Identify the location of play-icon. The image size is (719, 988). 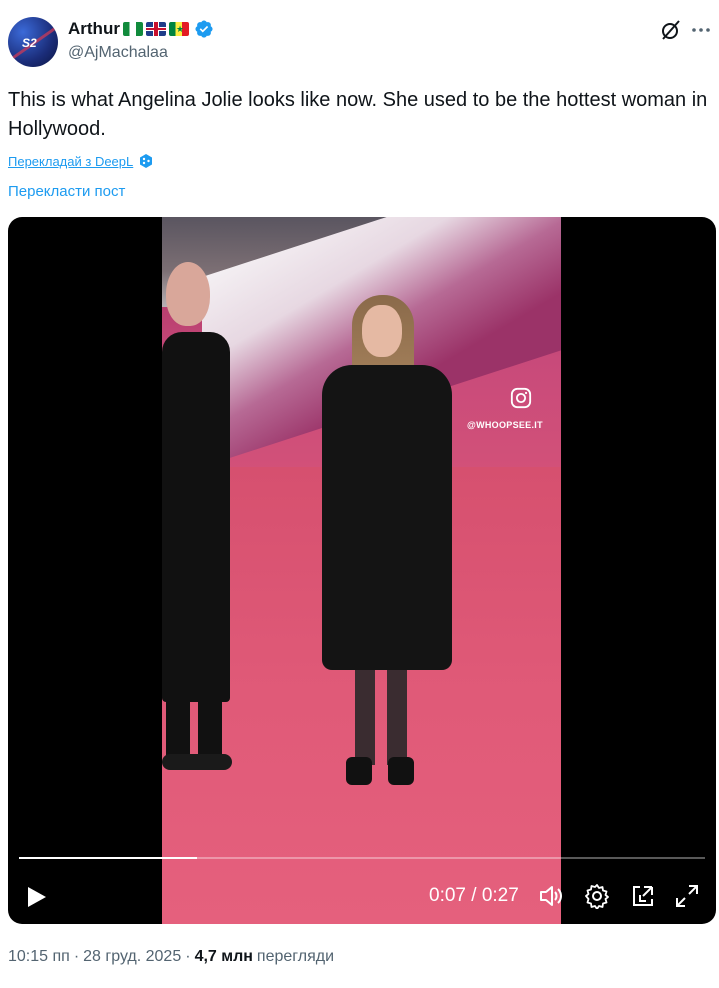
(37, 897).